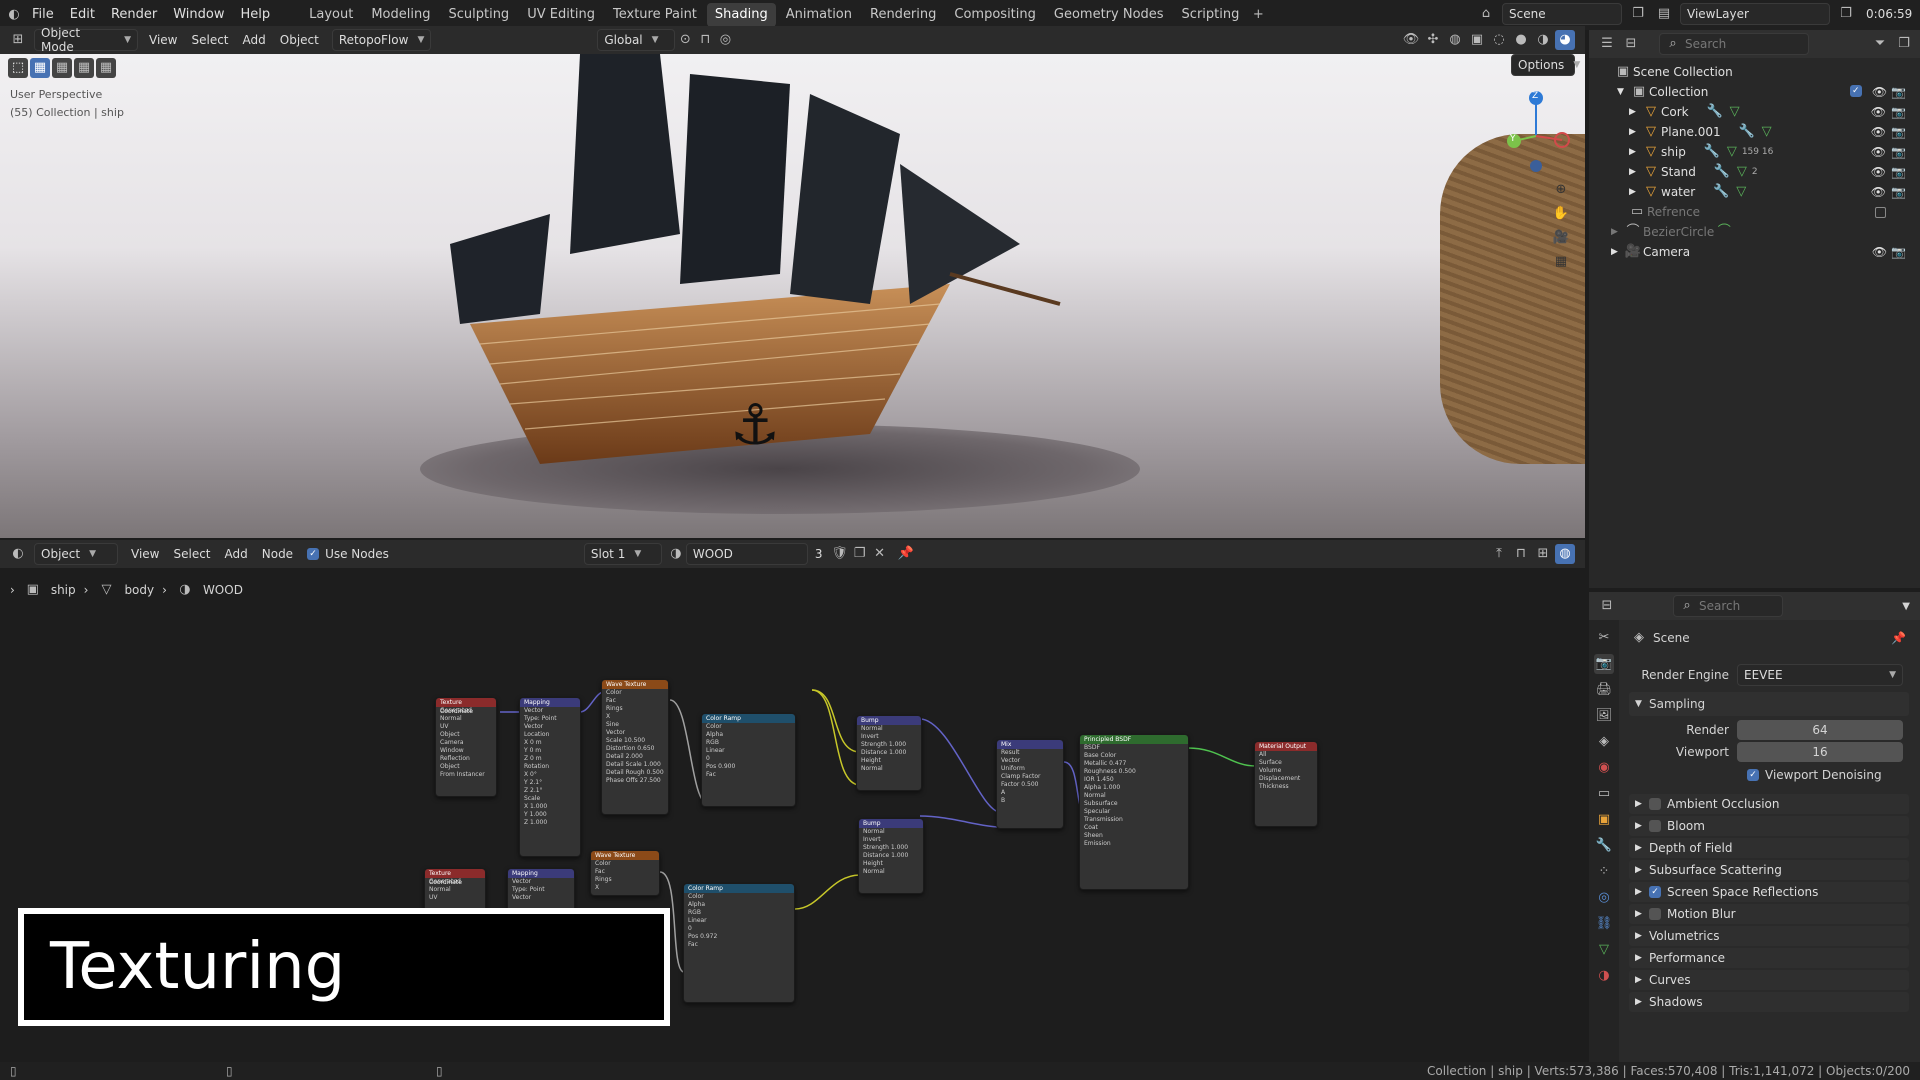  What do you see at coordinates (1655, 892) in the screenshot?
I see `panel-checkbox: ✓` at bounding box center [1655, 892].